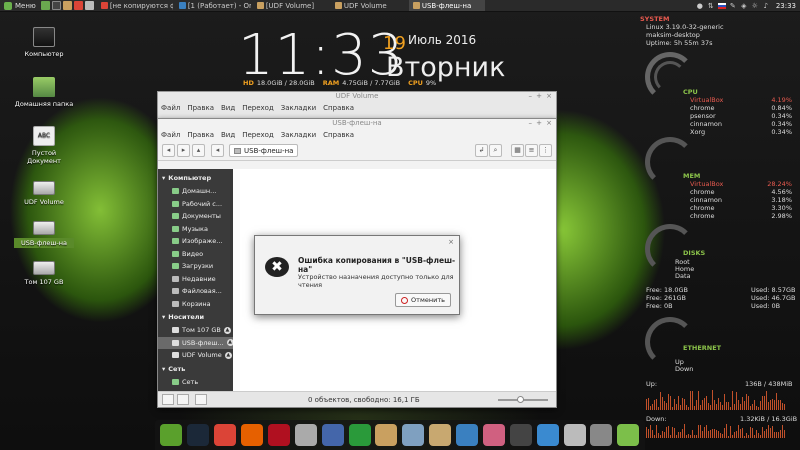 The width and height of the screenshot is (800, 450). I want to click on chrome-icon, so click(225, 435).